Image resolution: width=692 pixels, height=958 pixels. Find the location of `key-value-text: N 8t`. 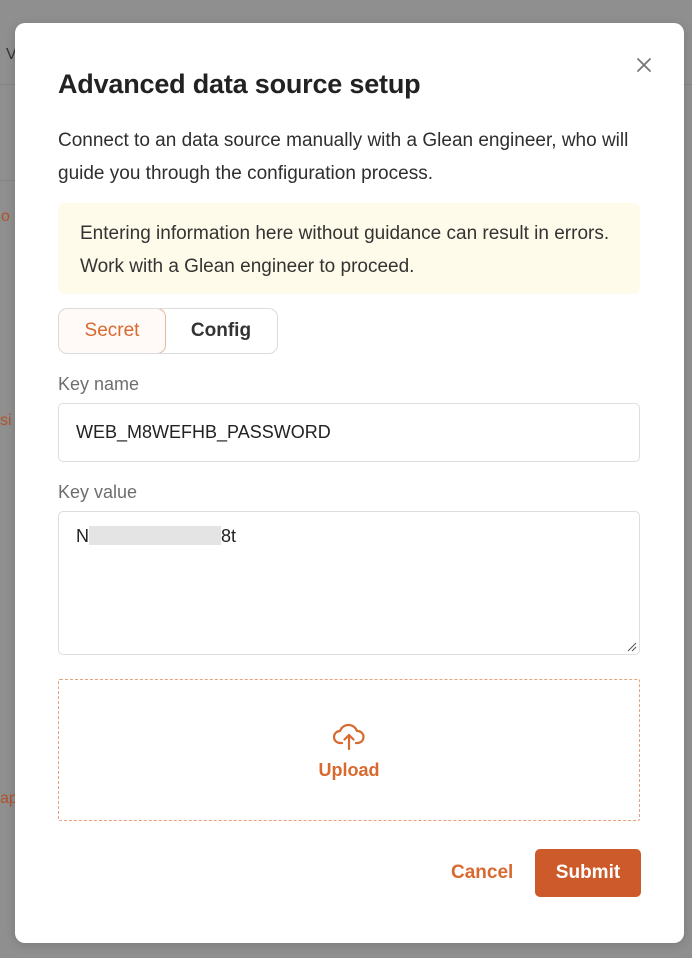

key-value-text: N 8t is located at coordinates (156, 536).